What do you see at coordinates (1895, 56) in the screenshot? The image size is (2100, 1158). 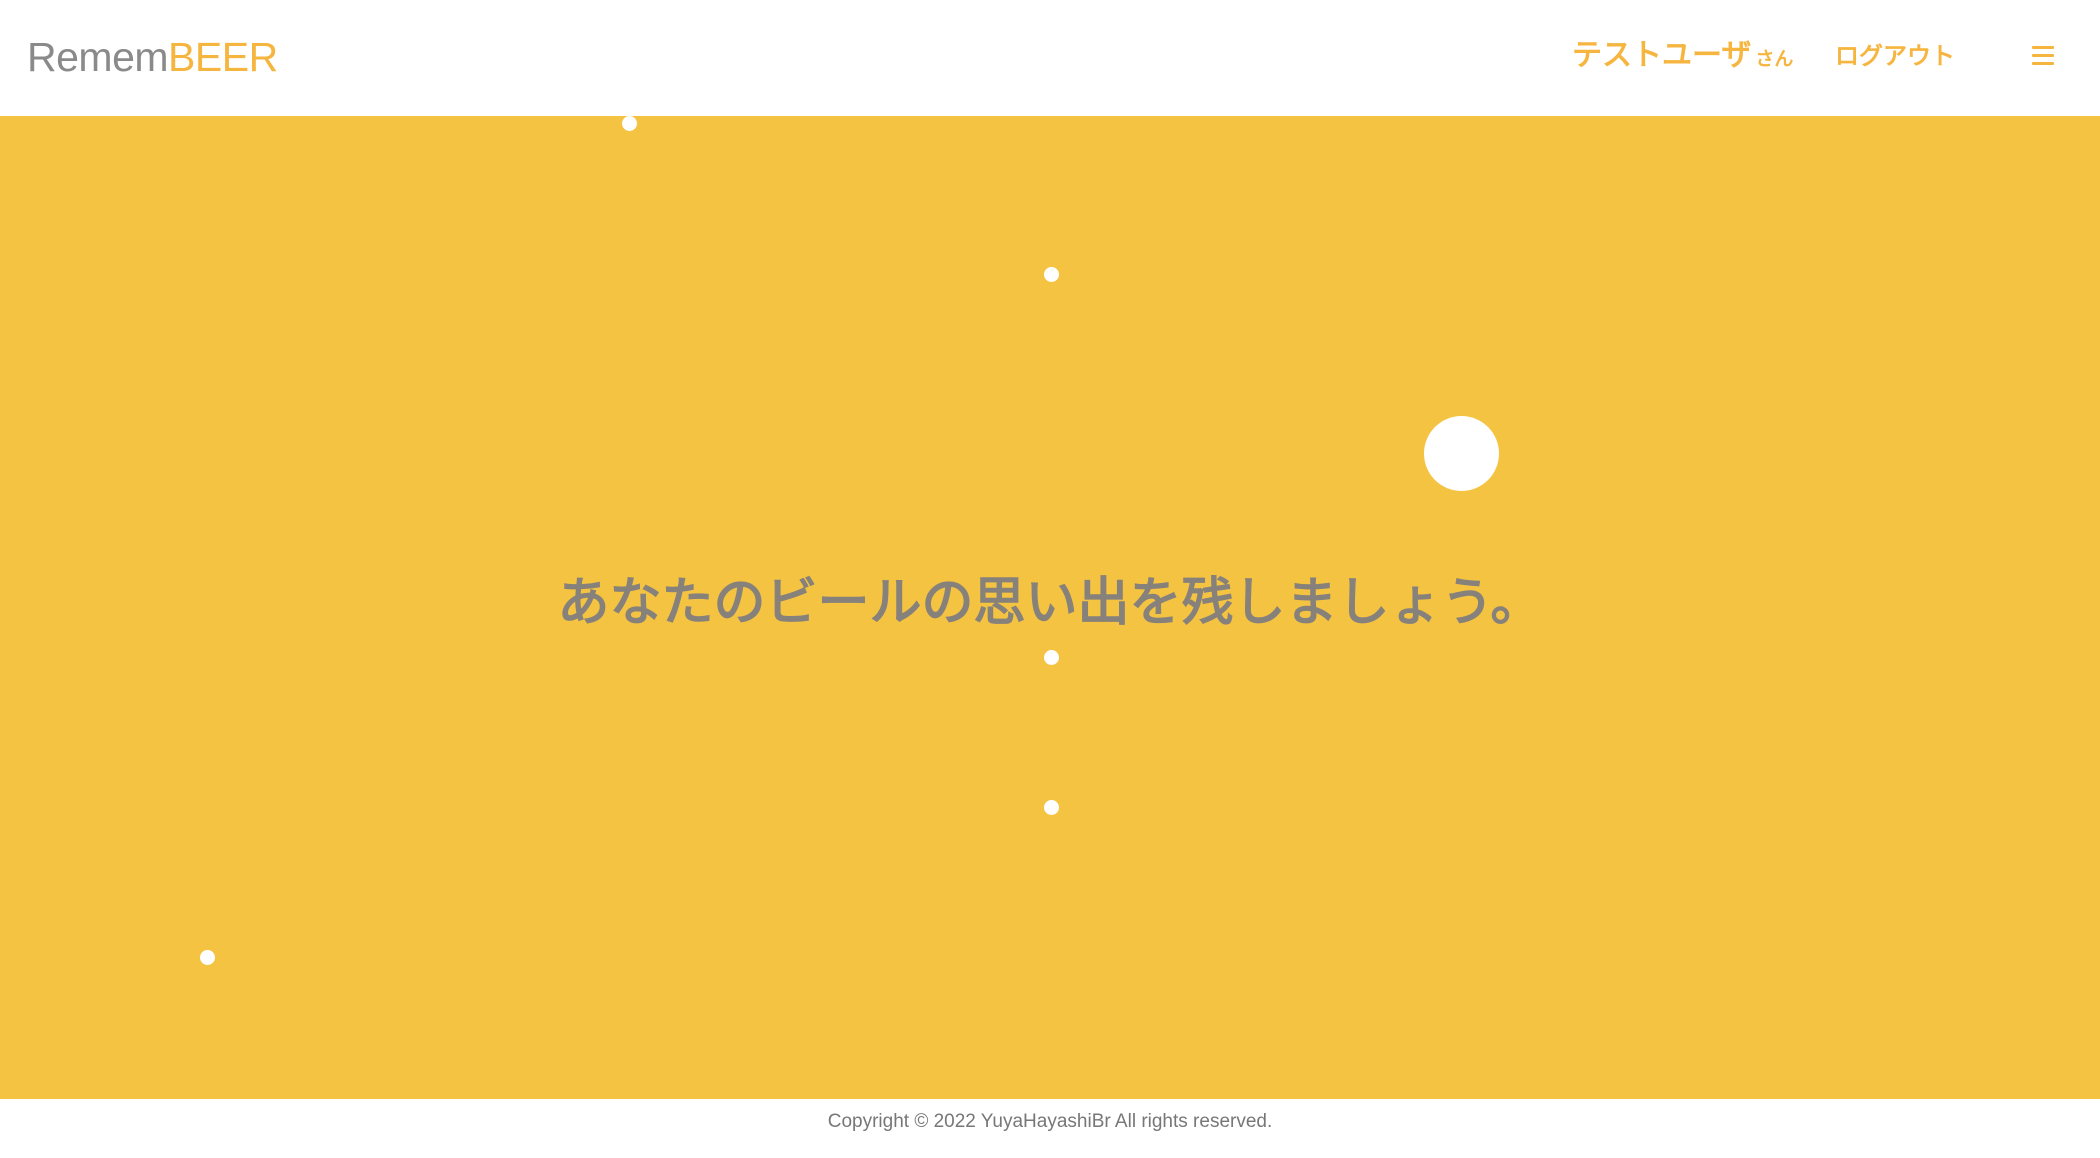 I see `logout-link: ログアウト` at bounding box center [1895, 56].